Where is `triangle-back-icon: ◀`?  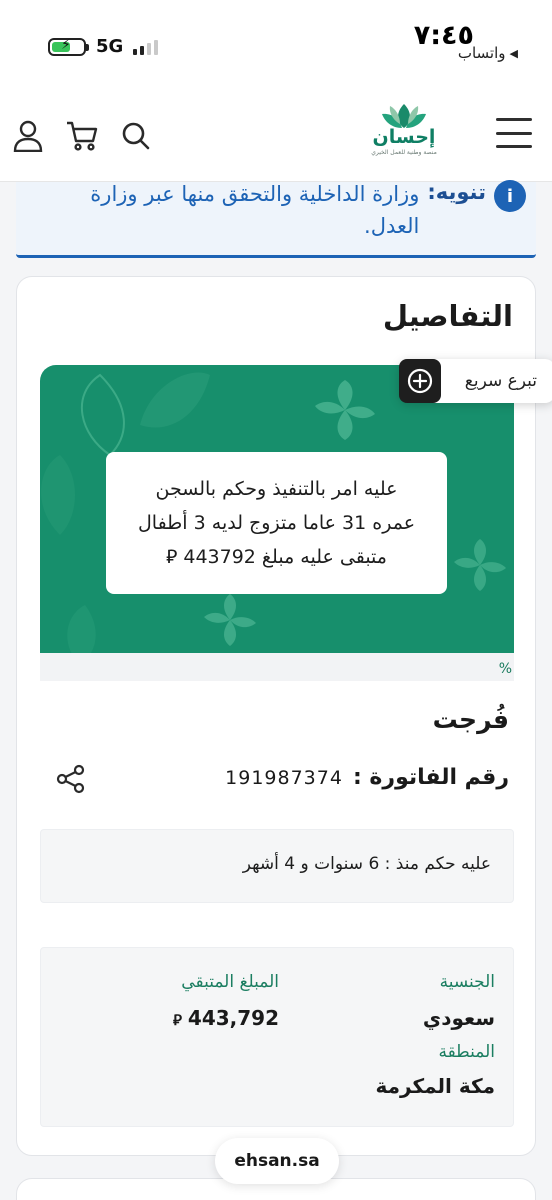 triangle-back-icon: ◀ is located at coordinates (513, 53).